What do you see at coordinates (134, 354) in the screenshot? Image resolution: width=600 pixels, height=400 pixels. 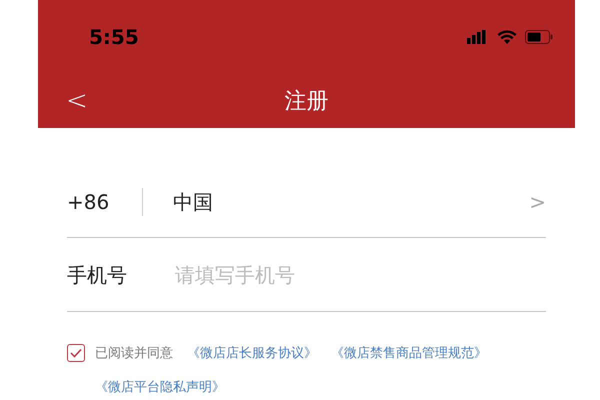 I see `agreement-text: 已阅读并同意` at bounding box center [134, 354].